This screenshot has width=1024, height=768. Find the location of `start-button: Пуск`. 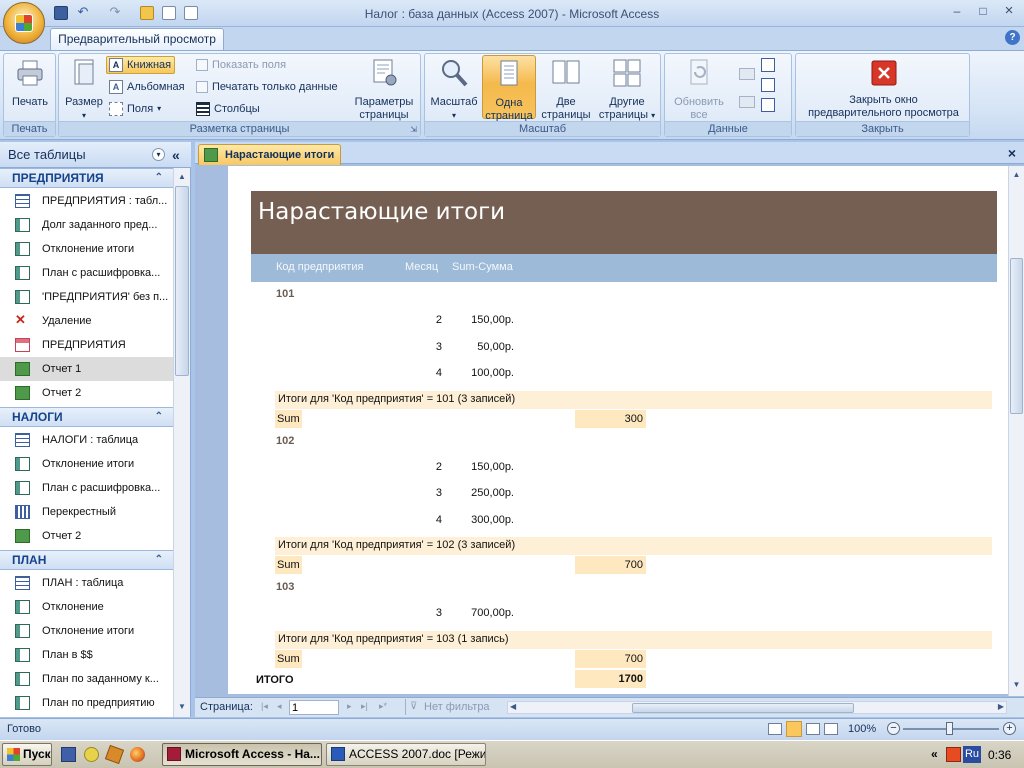

start-button: Пуск is located at coordinates (27, 754).